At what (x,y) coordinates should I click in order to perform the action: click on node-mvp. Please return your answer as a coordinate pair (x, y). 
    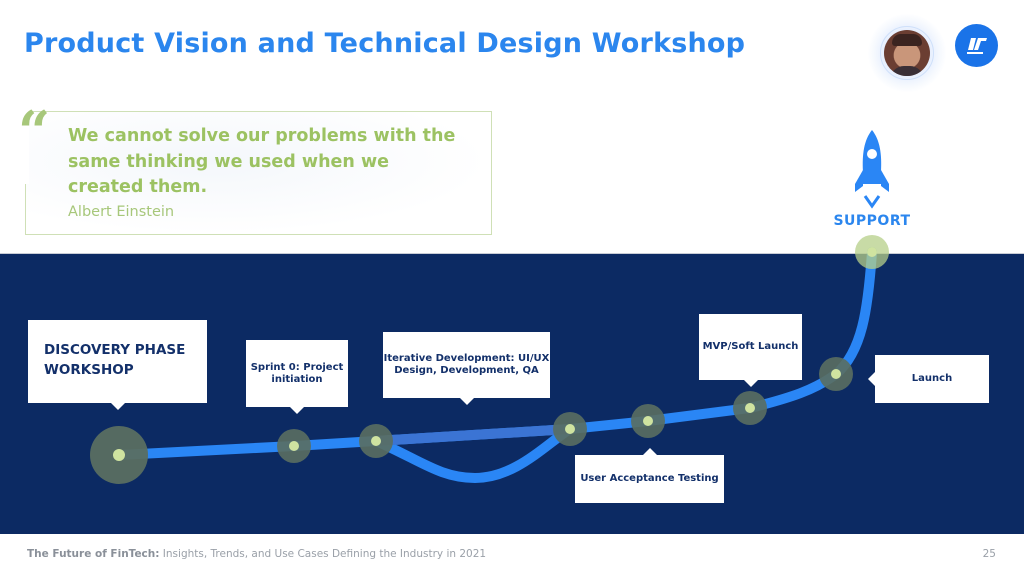
    Looking at the image, I should click on (750, 408).